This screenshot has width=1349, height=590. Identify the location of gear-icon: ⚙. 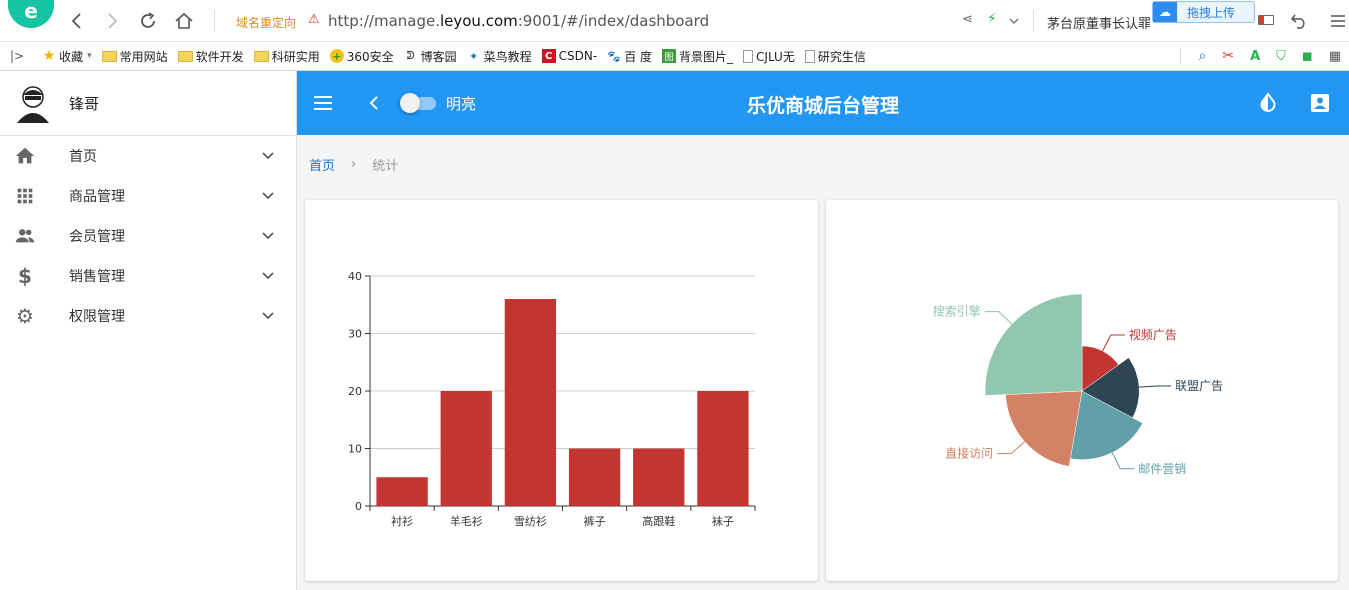
(25, 316).